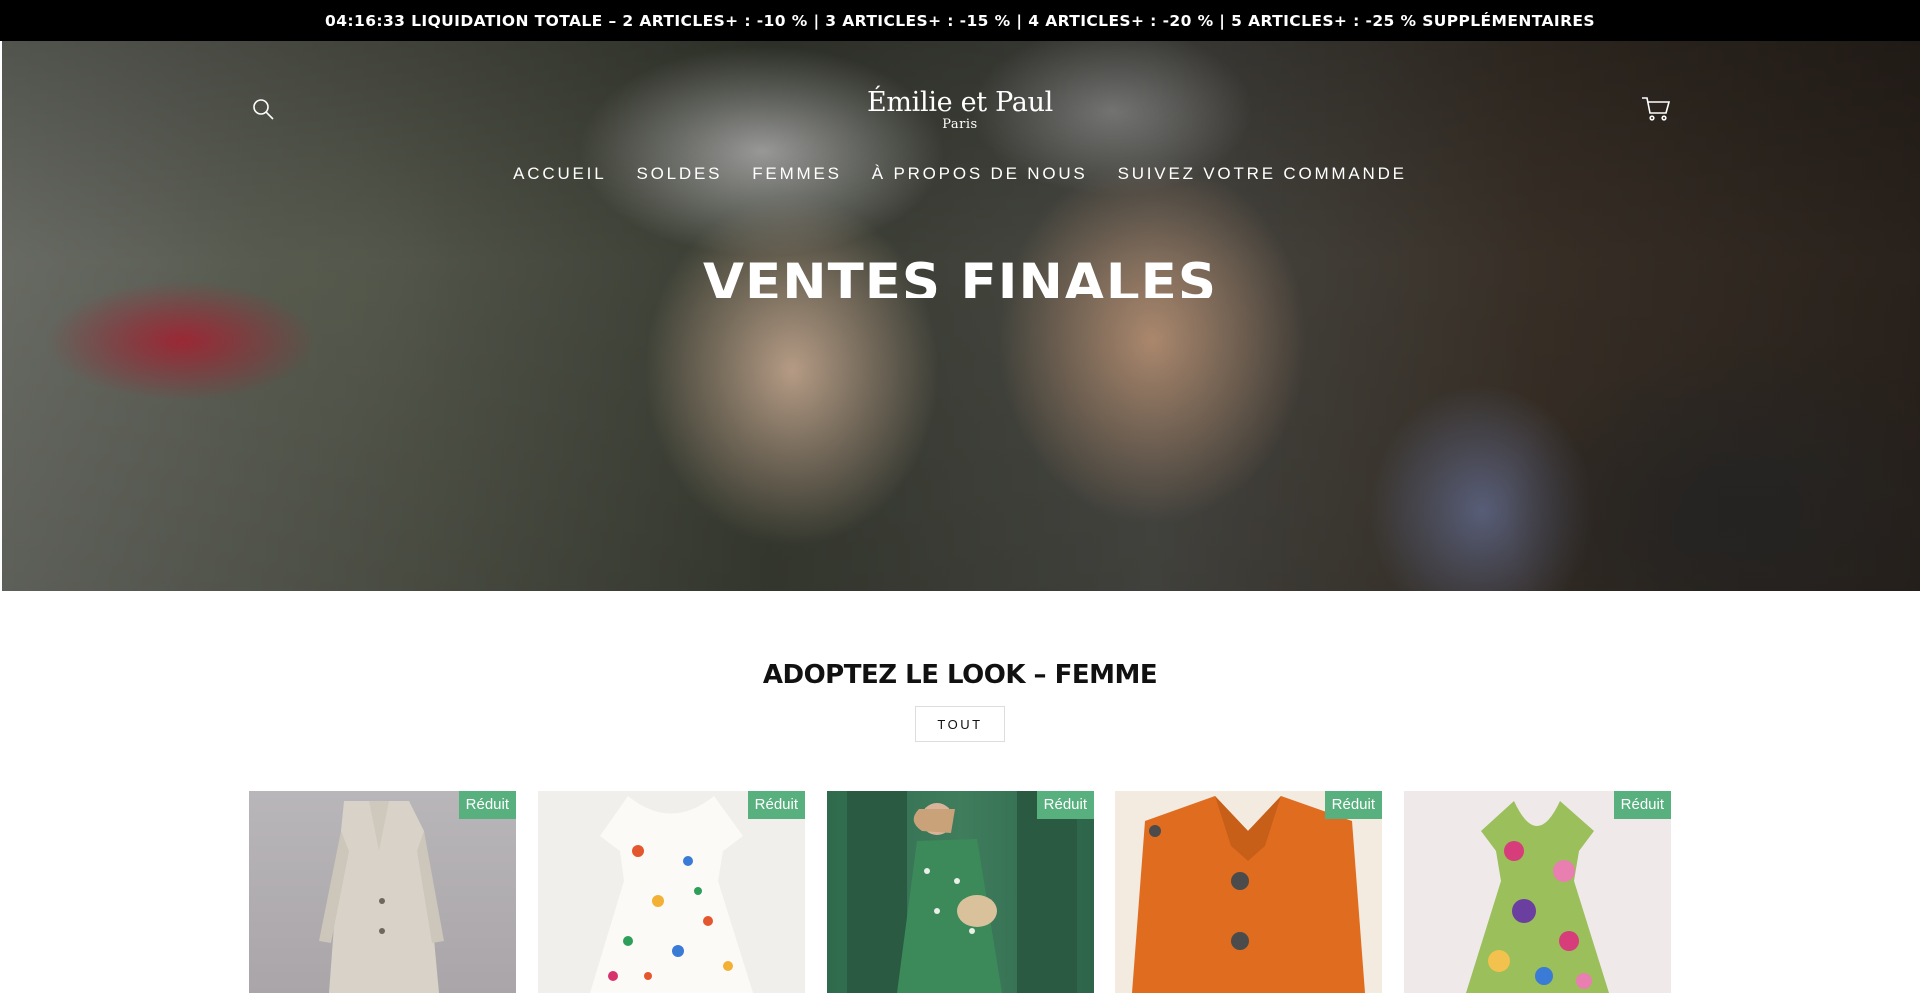  I want to click on product-image-coat, so click(381, 897).